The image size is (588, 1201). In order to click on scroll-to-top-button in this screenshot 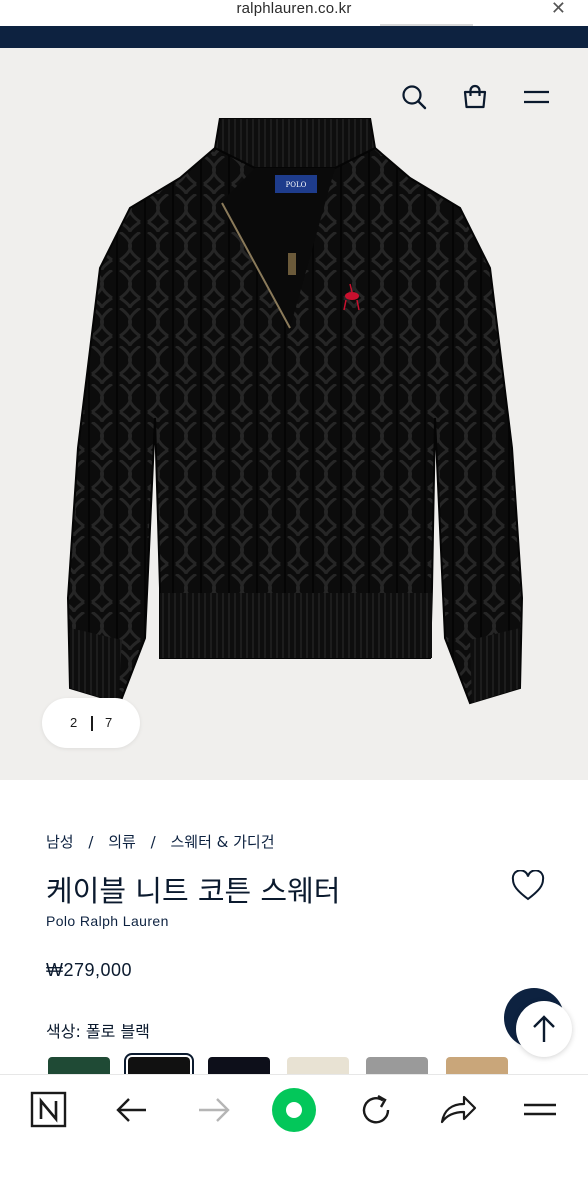, I will do `click(544, 1029)`.